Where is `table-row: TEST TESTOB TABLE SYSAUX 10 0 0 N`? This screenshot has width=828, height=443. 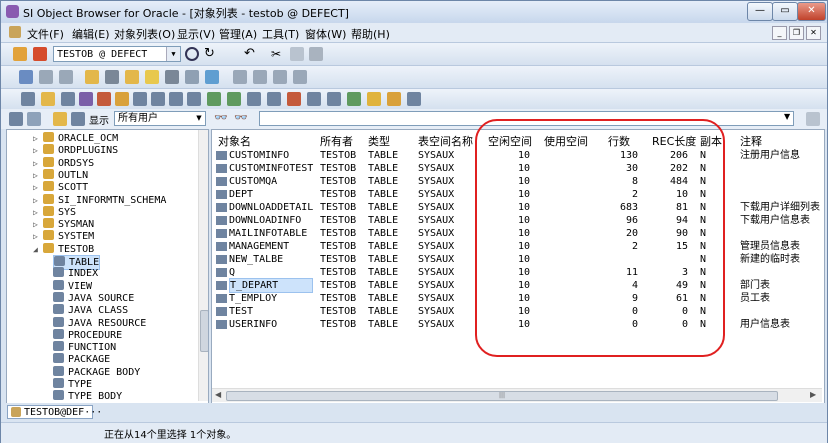
table-row: TEST TESTOB TABLE SYSAUX 10 0 0 N is located at coordinates (516, 311).